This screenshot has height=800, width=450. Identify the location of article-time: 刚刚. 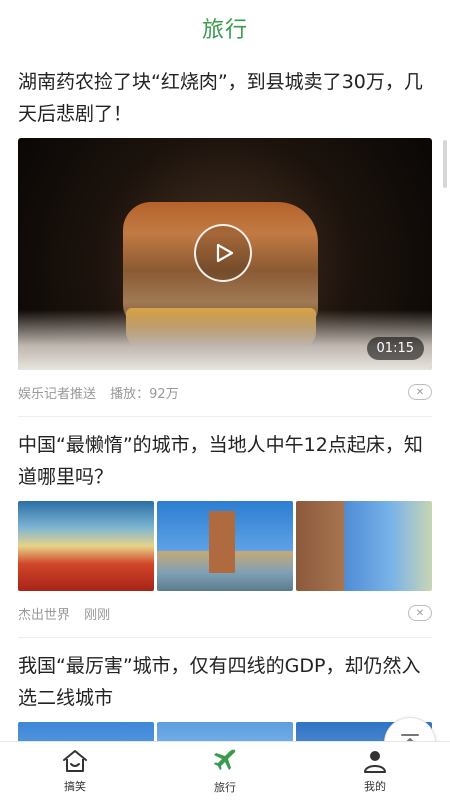
(97, 615).